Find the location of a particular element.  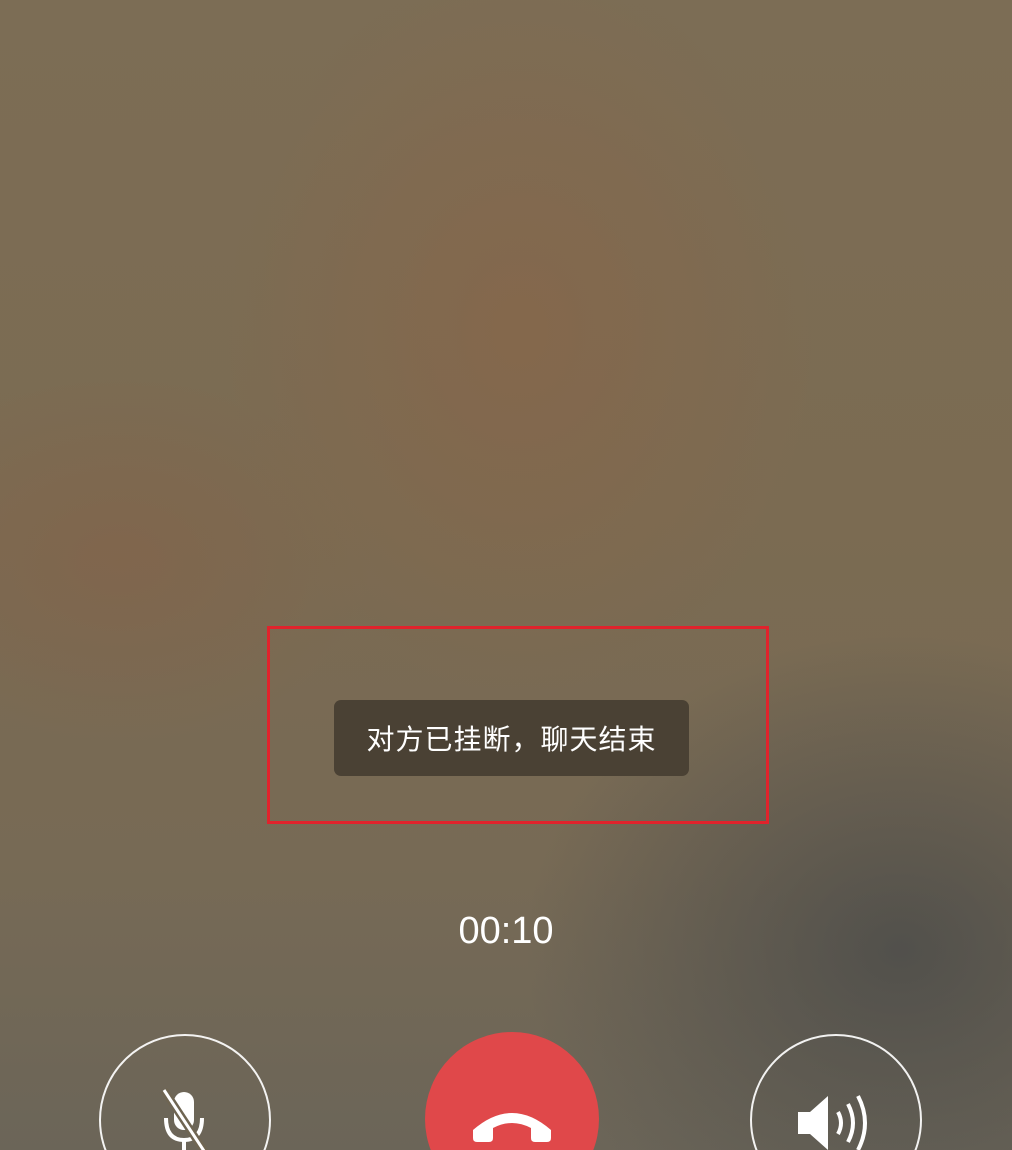

toast-message: 对方已挂断，聊天结束 is located at coordinates (511, 739).